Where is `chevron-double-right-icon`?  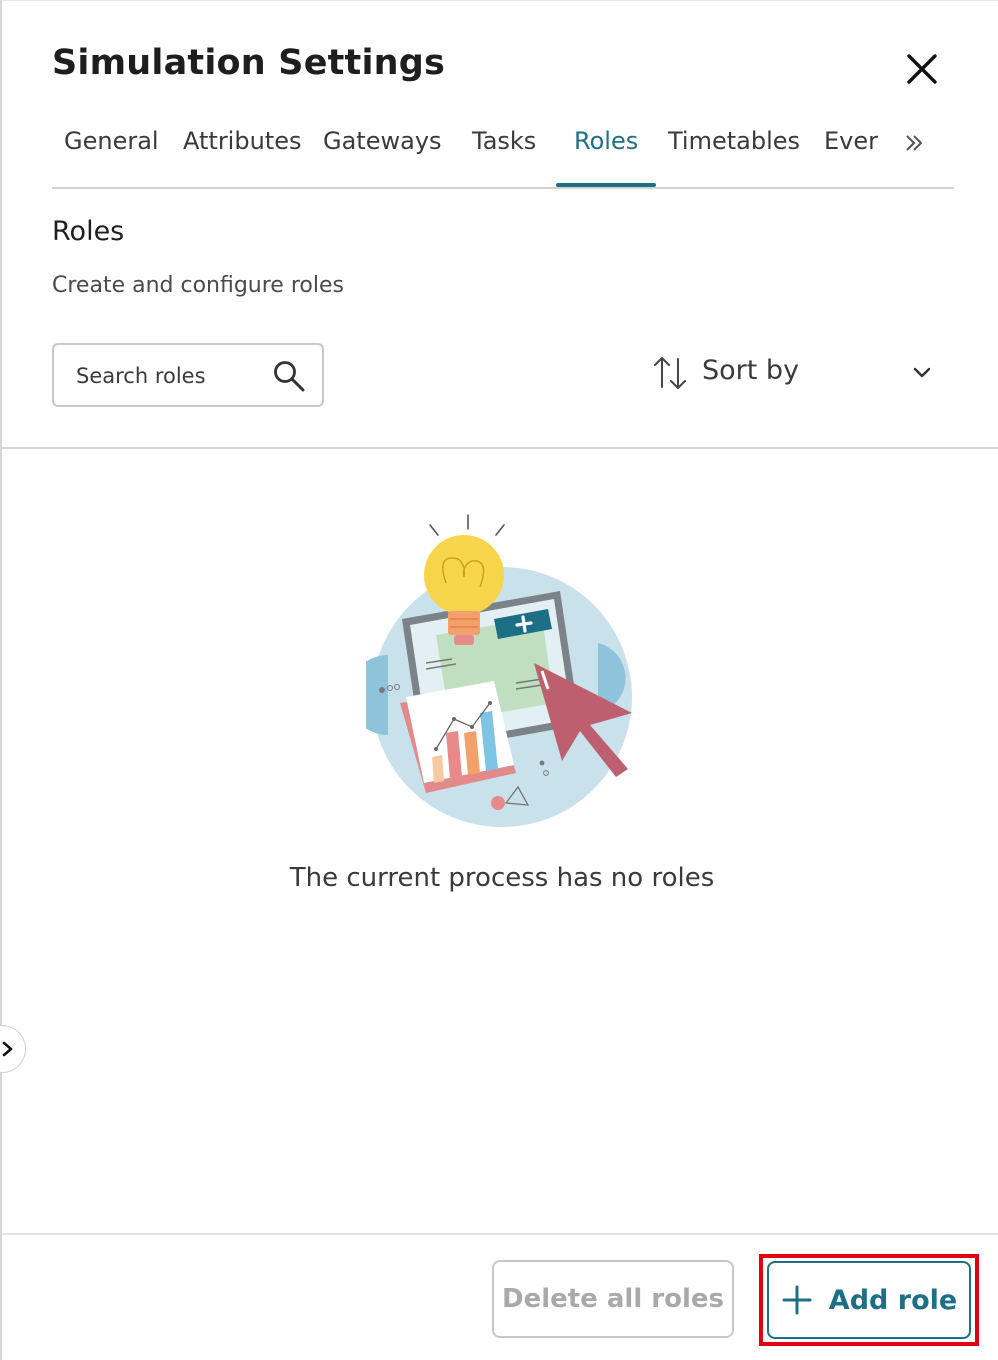 chevron-double-right-icon is located at coordinates (914, 143).